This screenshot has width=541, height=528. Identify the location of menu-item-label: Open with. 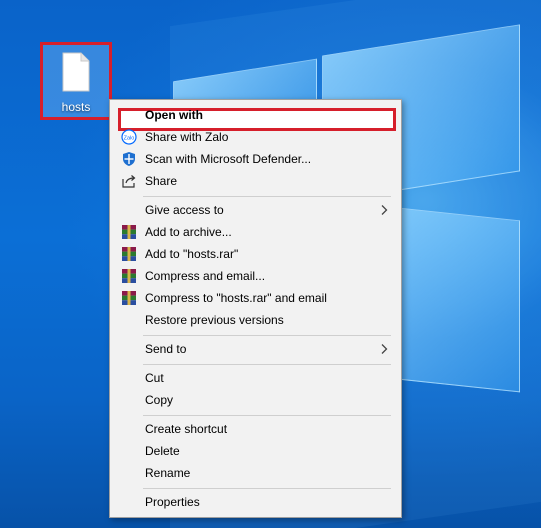
(174, 115).